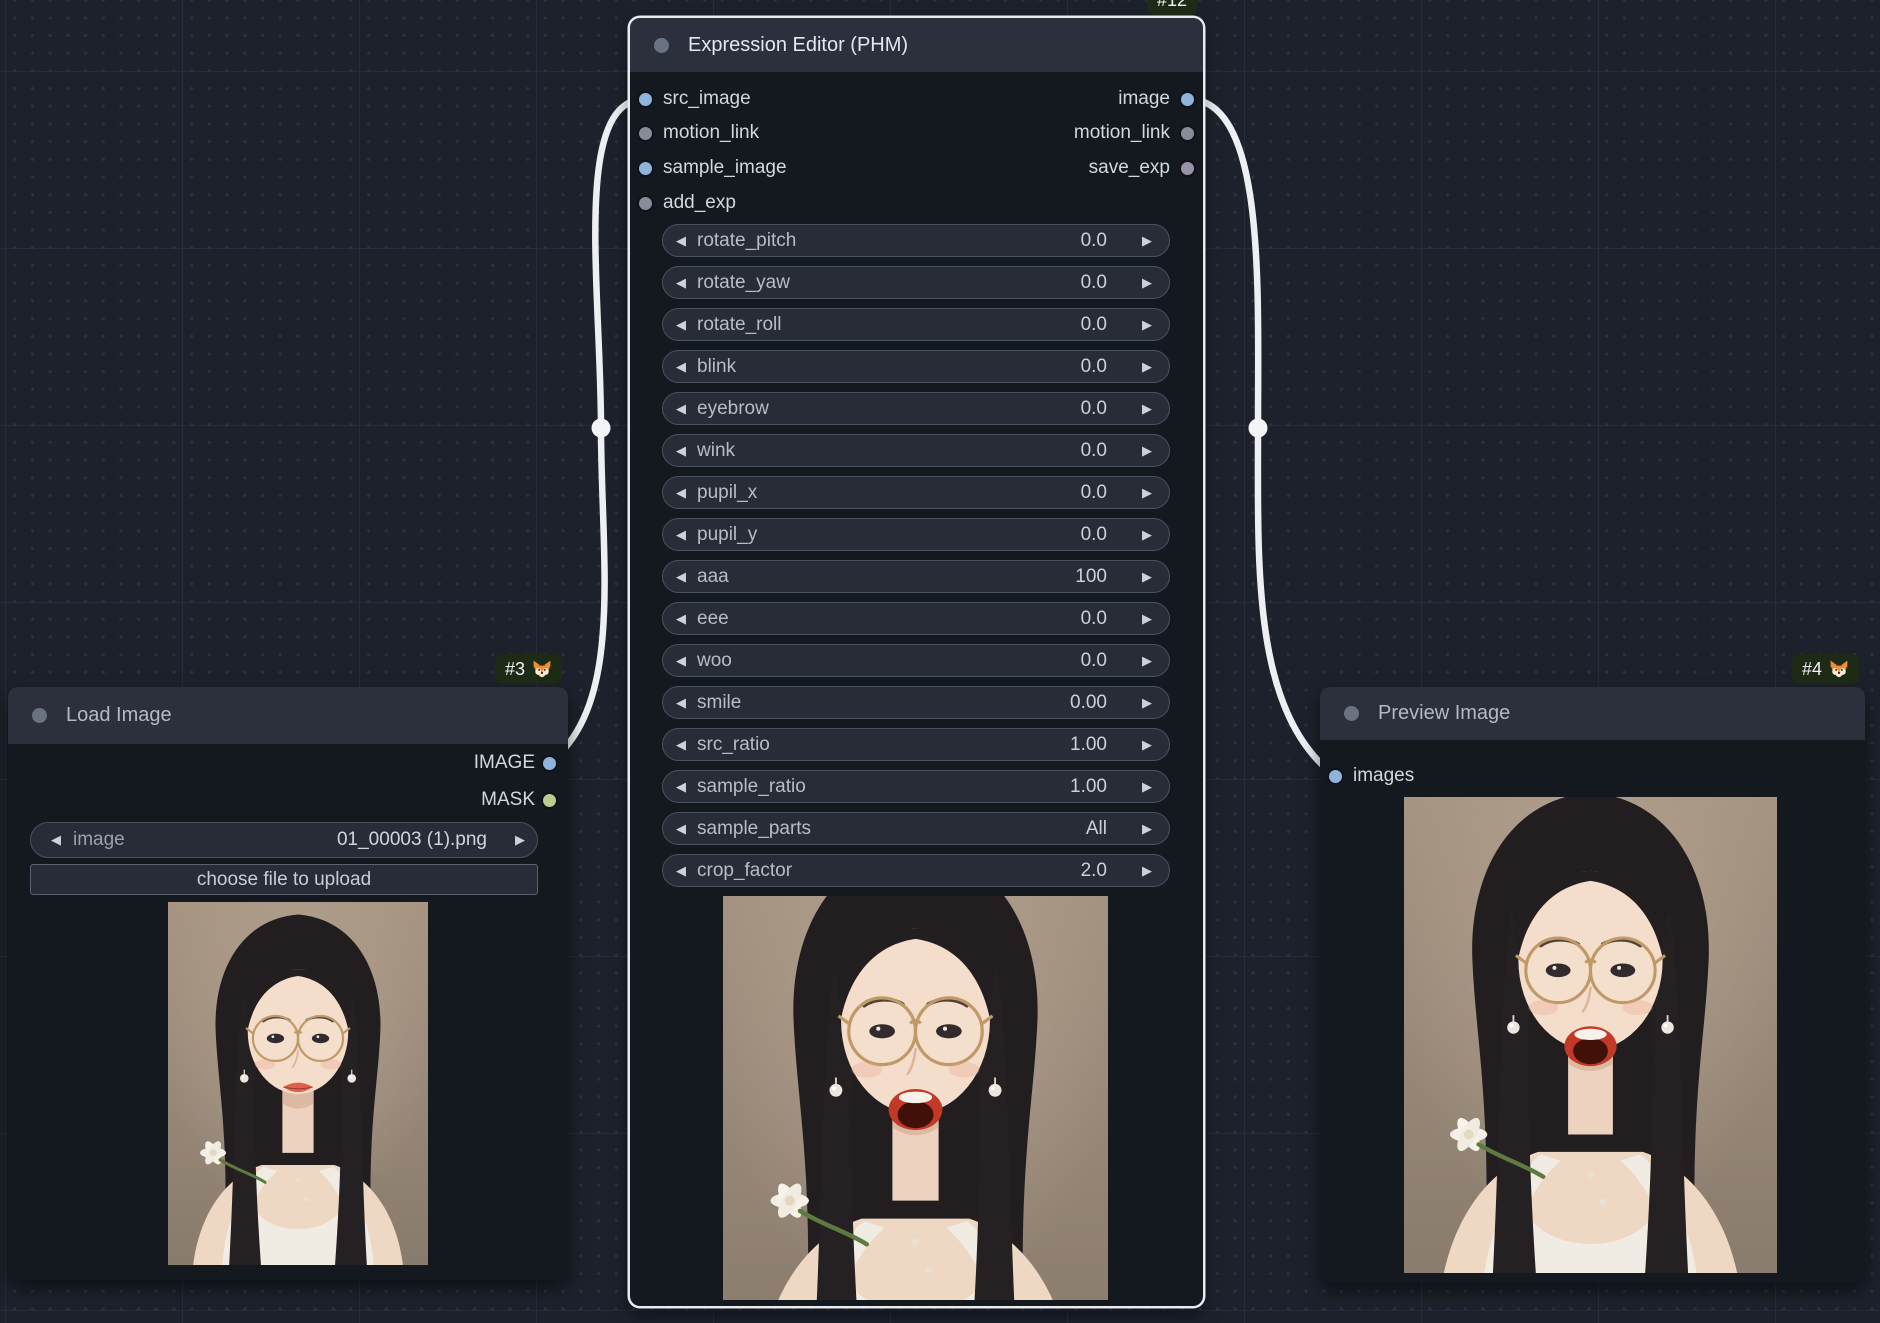  I want to click on slider-label: pupil_x, so click(727, 492).